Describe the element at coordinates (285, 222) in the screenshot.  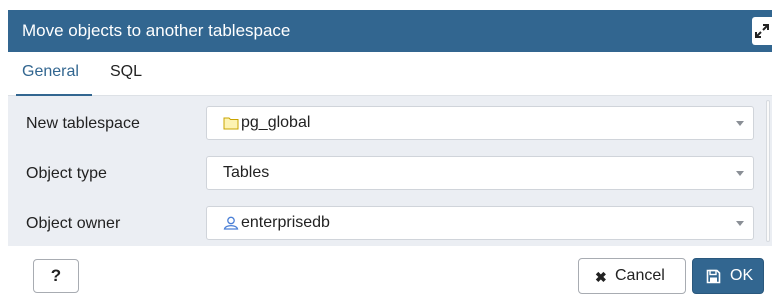
I see `object-owner-value: enterprisedb` at that location.